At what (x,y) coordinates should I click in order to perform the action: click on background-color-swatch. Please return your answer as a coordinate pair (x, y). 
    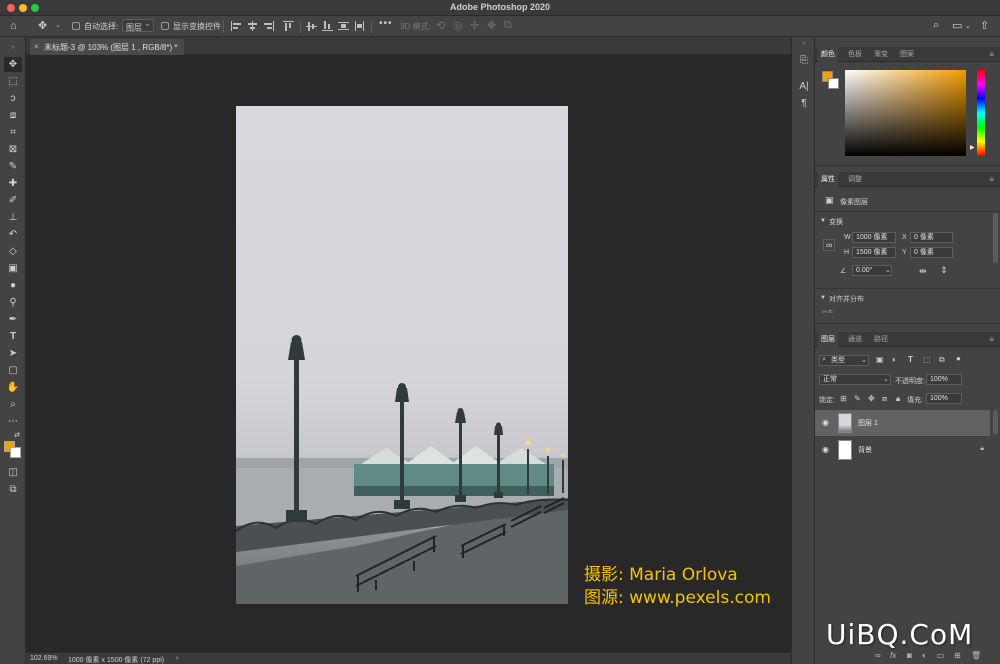
    Looking at the image, I should click on (15, 452).